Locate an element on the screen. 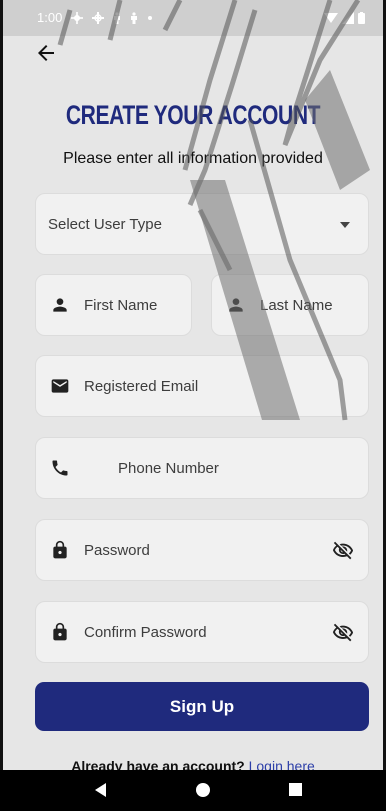 The width and height of the screenshot is (386, 811). confirm-password-placeholder: Confirm Password is located at coordinates (145, 632).